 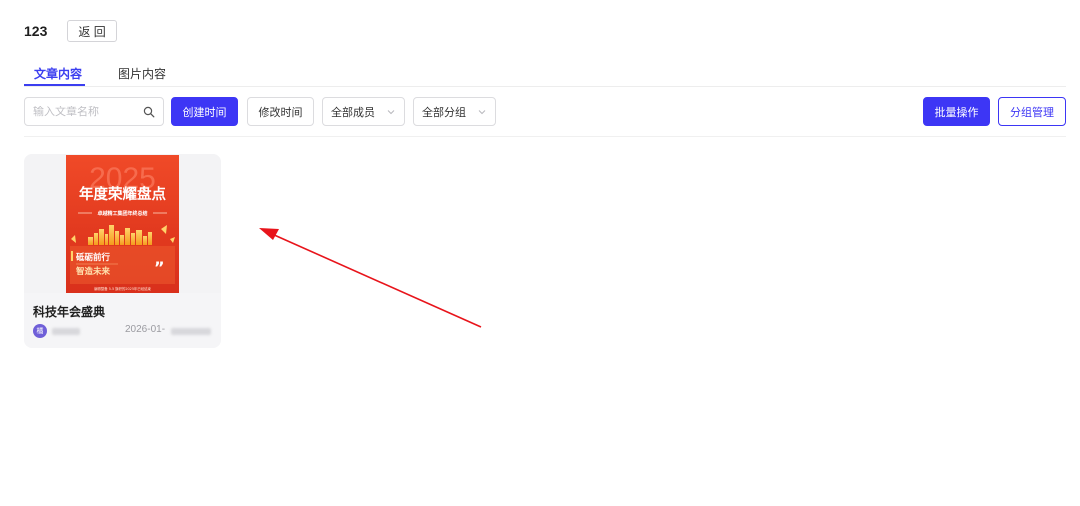 I want to click on poster-slogan-line1: 砥砺前行, so click(x=93, y=257).